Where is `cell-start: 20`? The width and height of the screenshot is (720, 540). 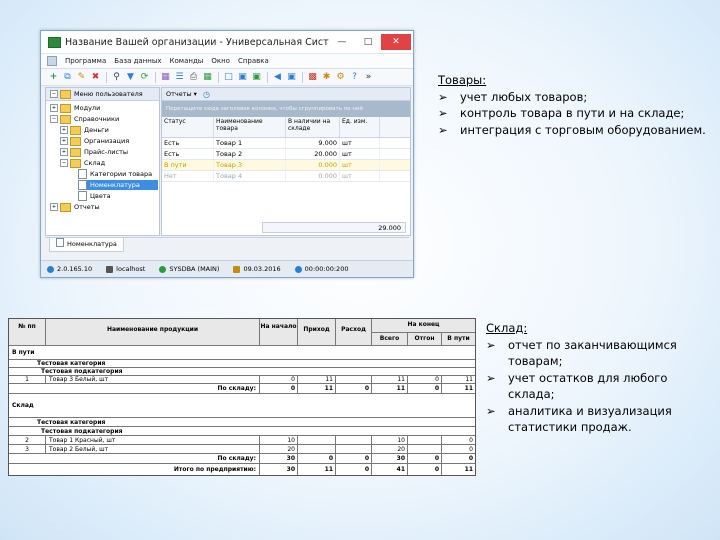
cell-start: 20 is located at coordinates (278, 449).